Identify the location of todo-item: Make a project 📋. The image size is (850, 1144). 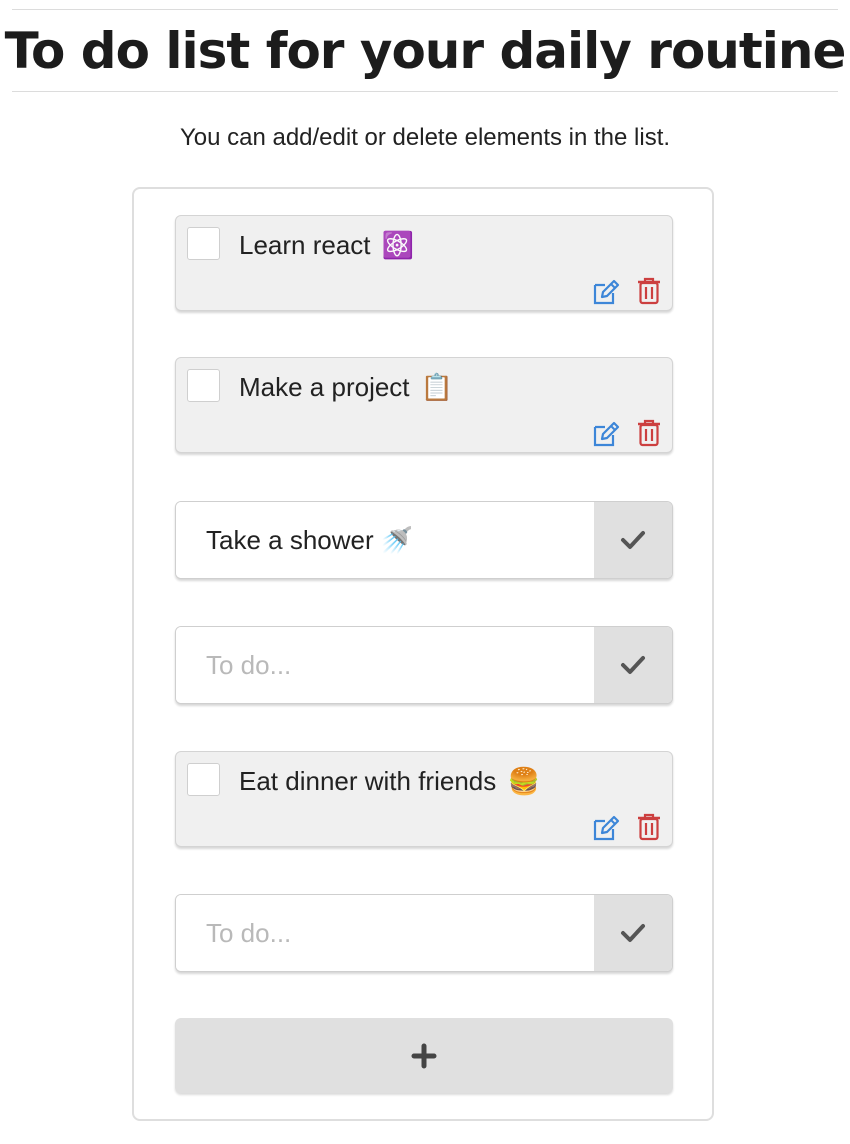
(424, 405).